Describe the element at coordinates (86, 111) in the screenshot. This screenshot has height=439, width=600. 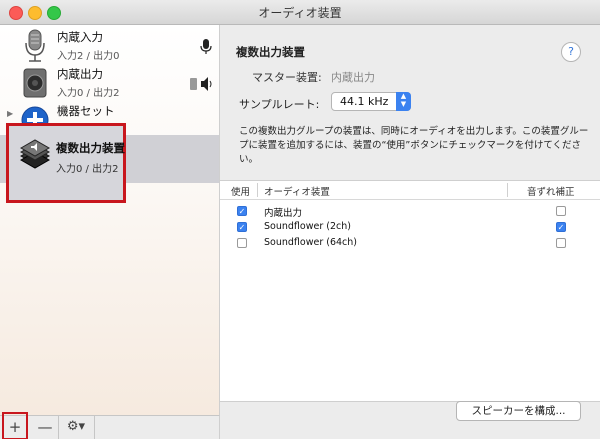
I see `device-name: 機器セット` at that location.